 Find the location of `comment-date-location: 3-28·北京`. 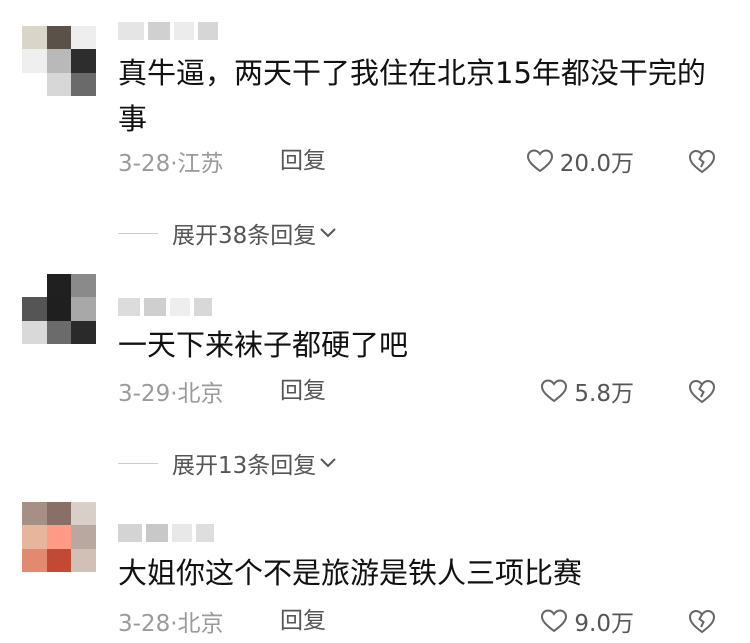

comment-date-location: 3-28·北京 is located at coordinates (171, 621).